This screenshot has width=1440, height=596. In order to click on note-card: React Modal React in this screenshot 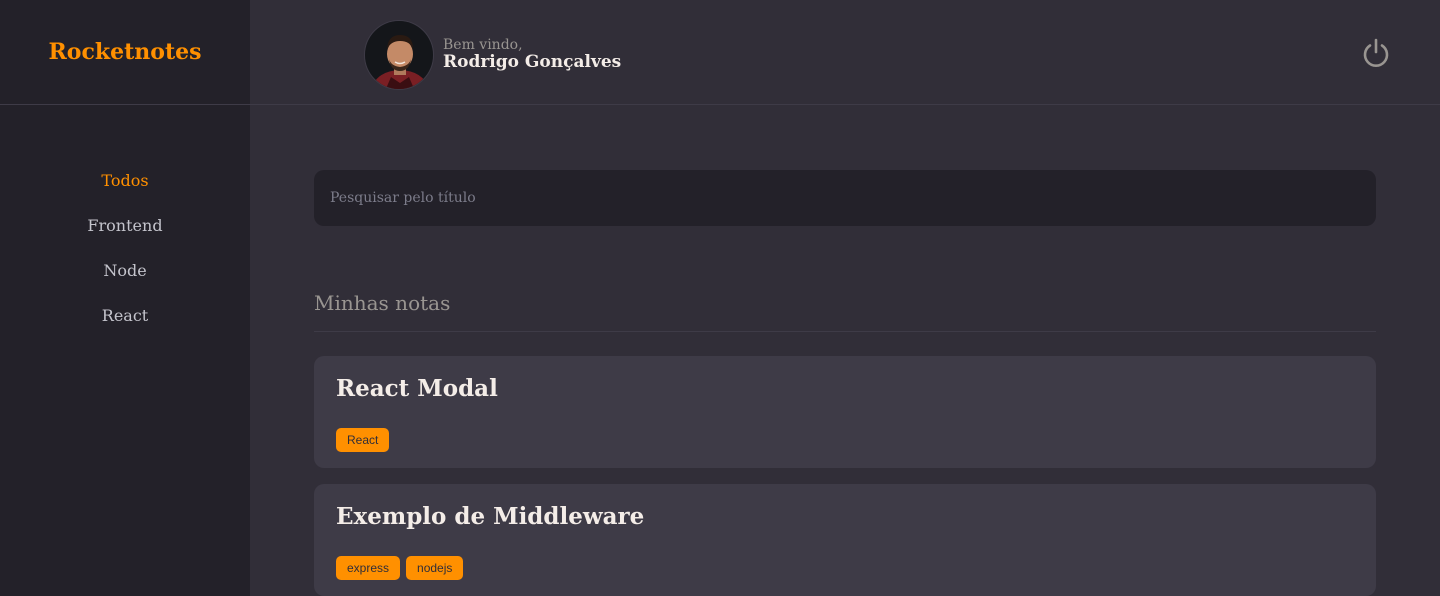, I will do `click(845, 412)`.